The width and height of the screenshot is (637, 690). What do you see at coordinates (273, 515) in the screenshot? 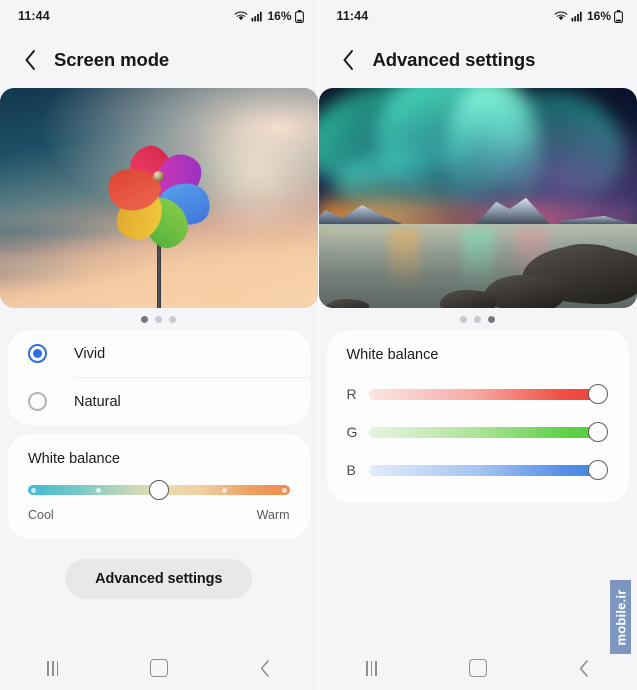
I see `warm-label: Warm` at bounding box center [273, 515].